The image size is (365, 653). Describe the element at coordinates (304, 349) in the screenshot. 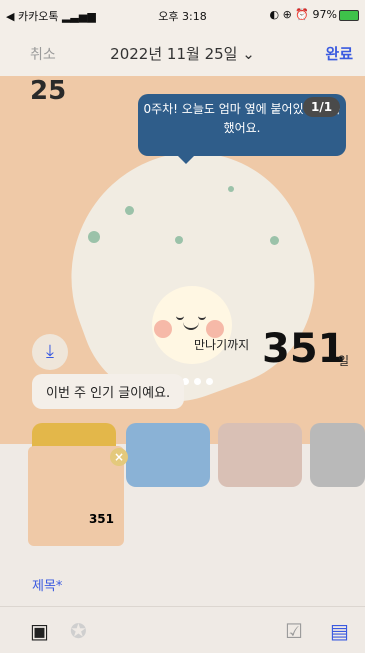

I see `days-remaining: 351` at that location.